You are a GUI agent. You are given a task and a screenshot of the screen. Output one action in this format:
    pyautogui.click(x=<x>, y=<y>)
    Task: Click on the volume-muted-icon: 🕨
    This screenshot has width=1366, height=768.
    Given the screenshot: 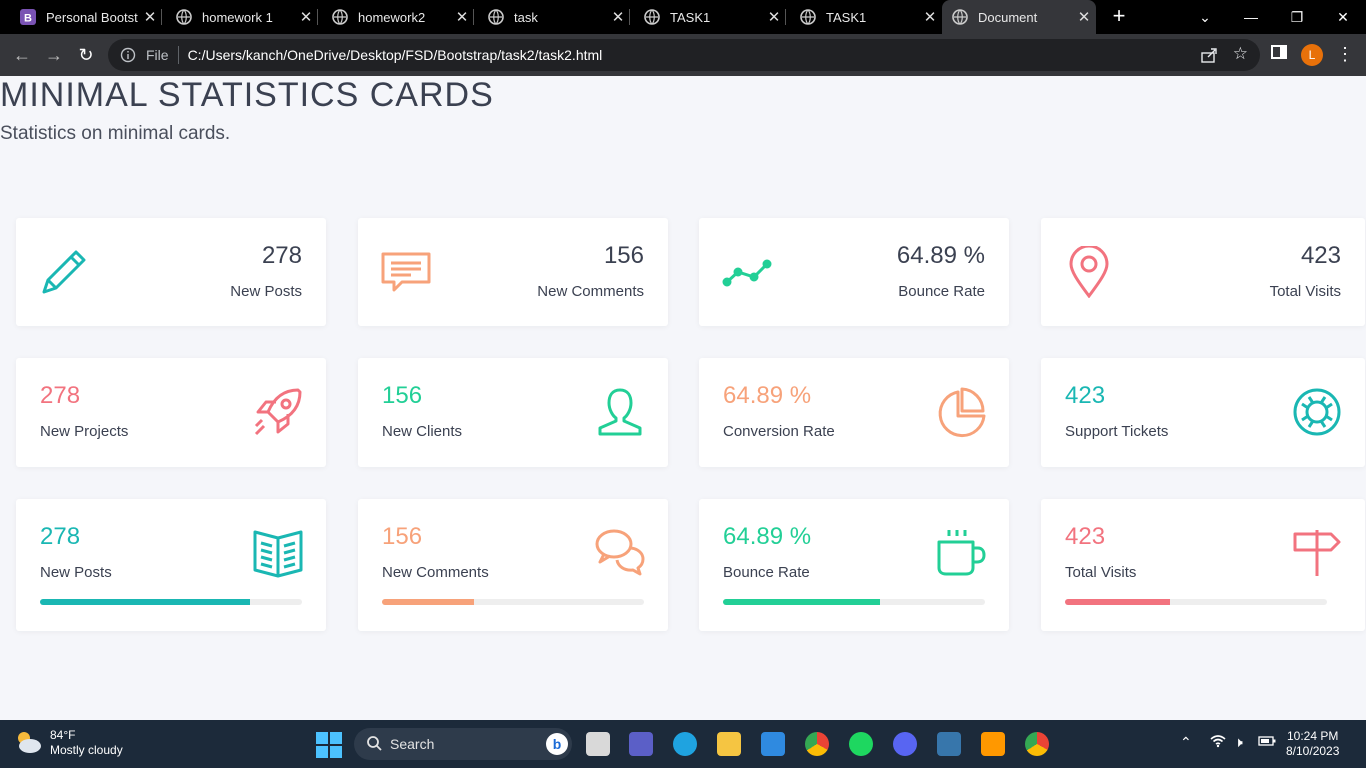 What is the action you would take?
    pyautogui.click(x=1238, y=742)
    